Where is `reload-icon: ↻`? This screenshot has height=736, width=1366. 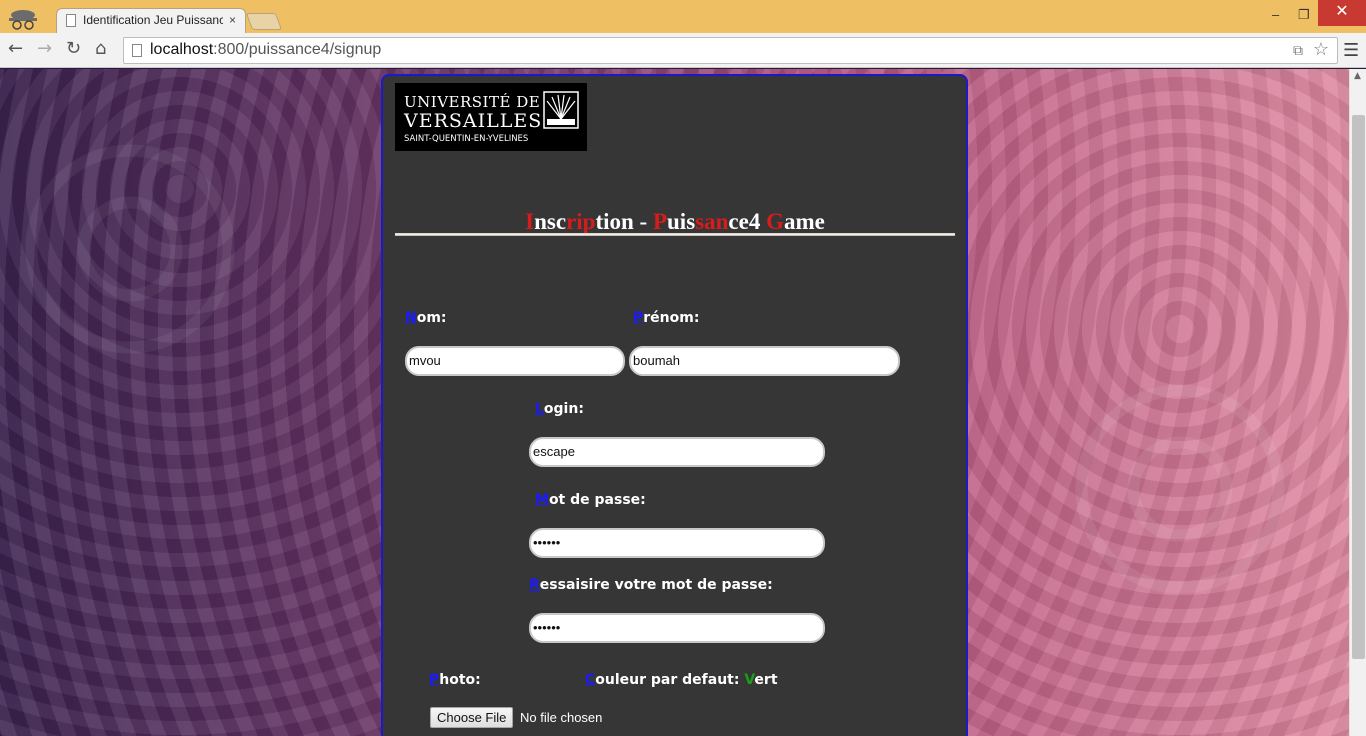
reload-icon: ↻ is located at coordinates (73, 48).